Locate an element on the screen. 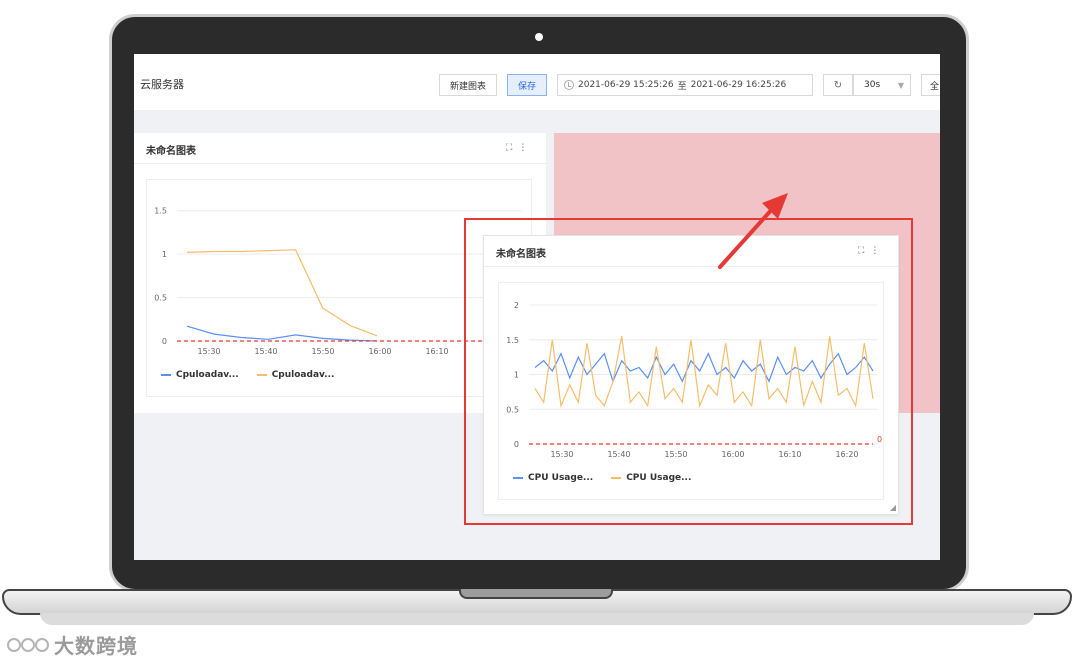  refresh-icon: ↻ is located at coordinates (838, 85).